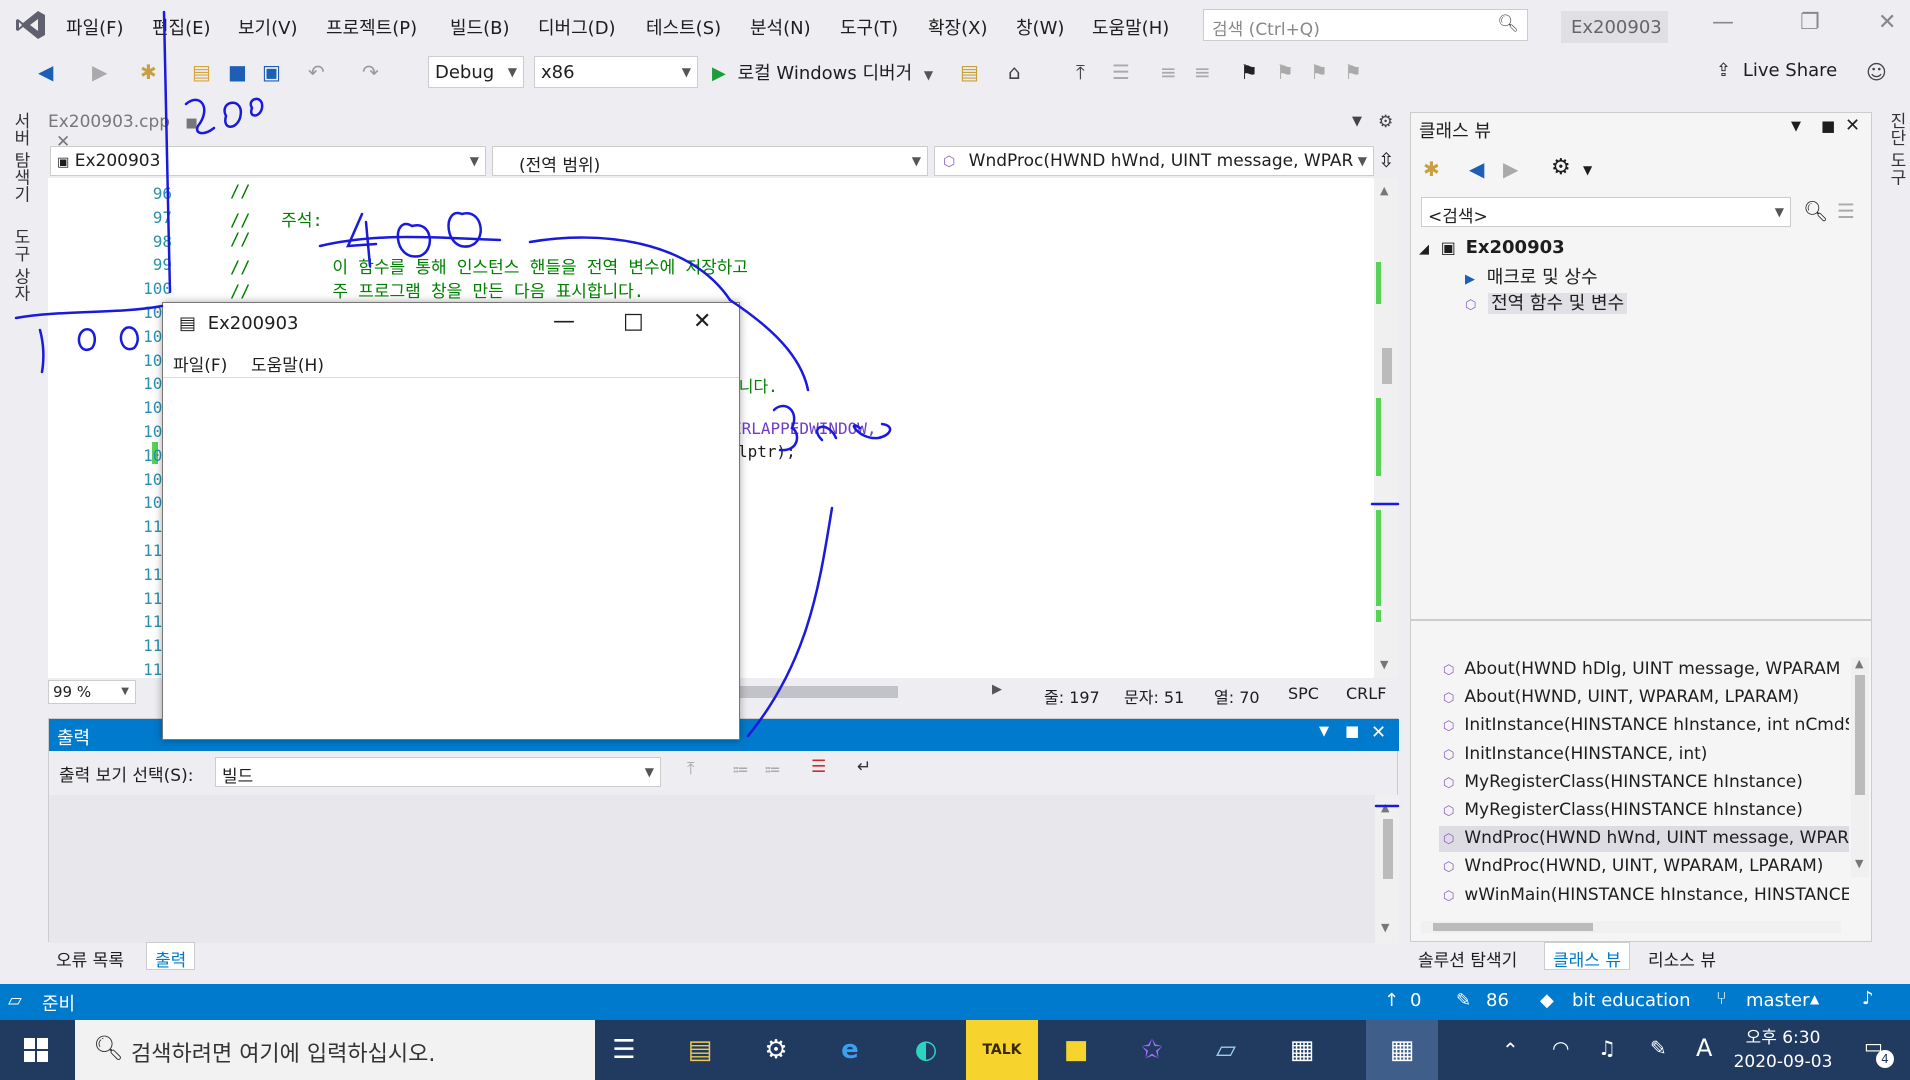 The image size is (1910, 1080). I want to click on internet-explorer-icon: e, so click(850, 1050).